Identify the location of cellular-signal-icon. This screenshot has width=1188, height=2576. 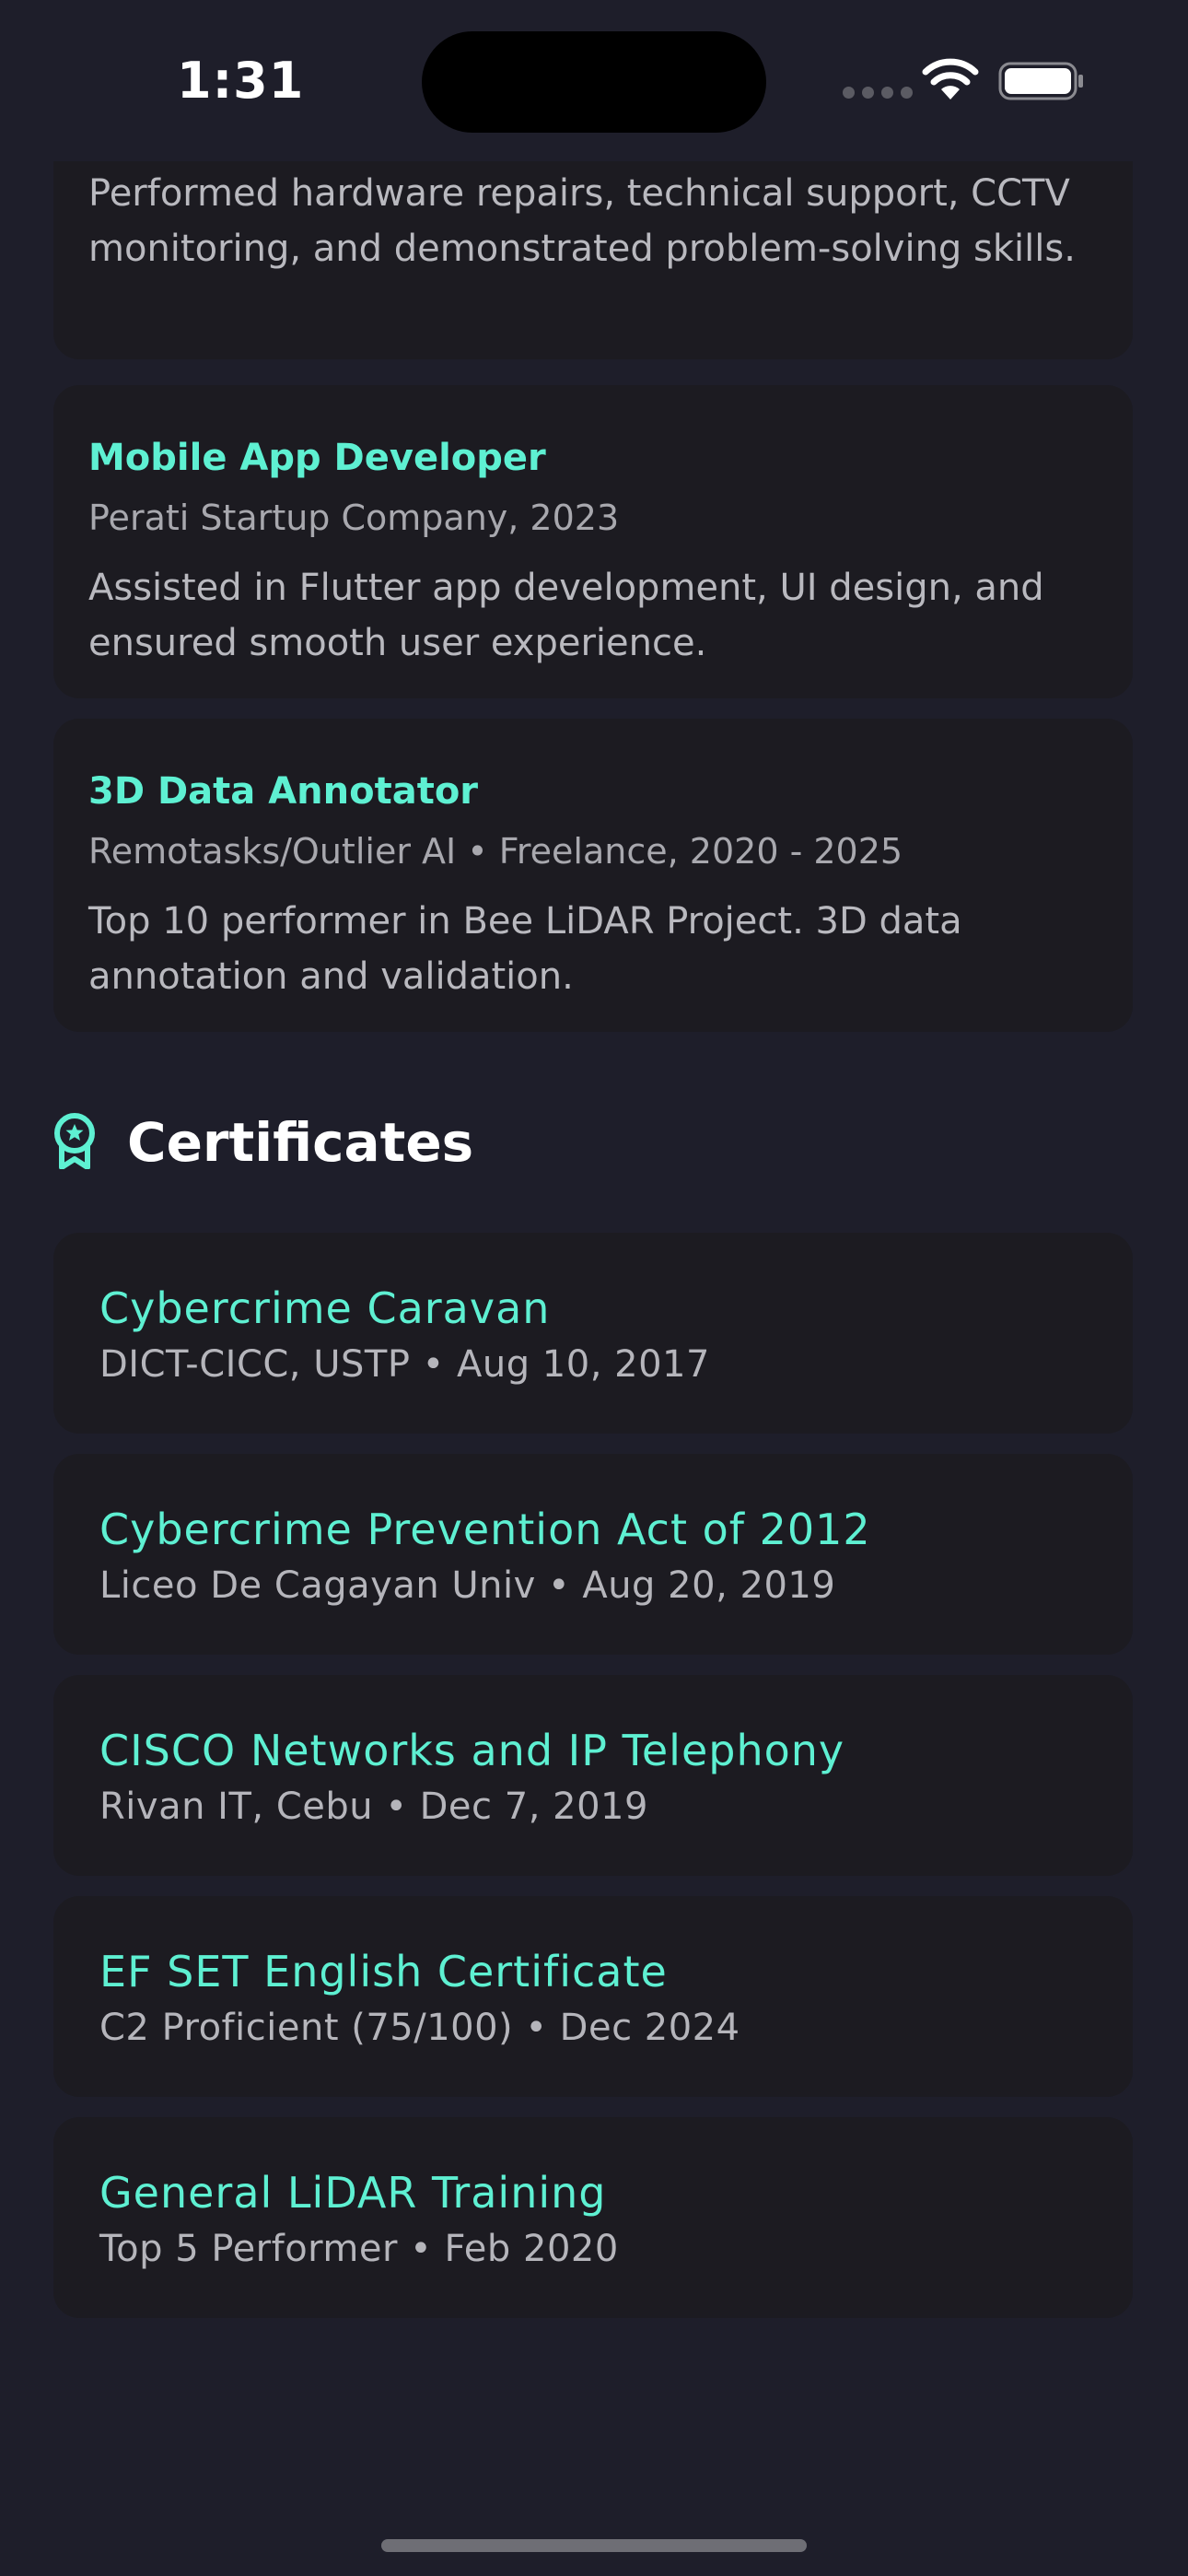
(878, 93).